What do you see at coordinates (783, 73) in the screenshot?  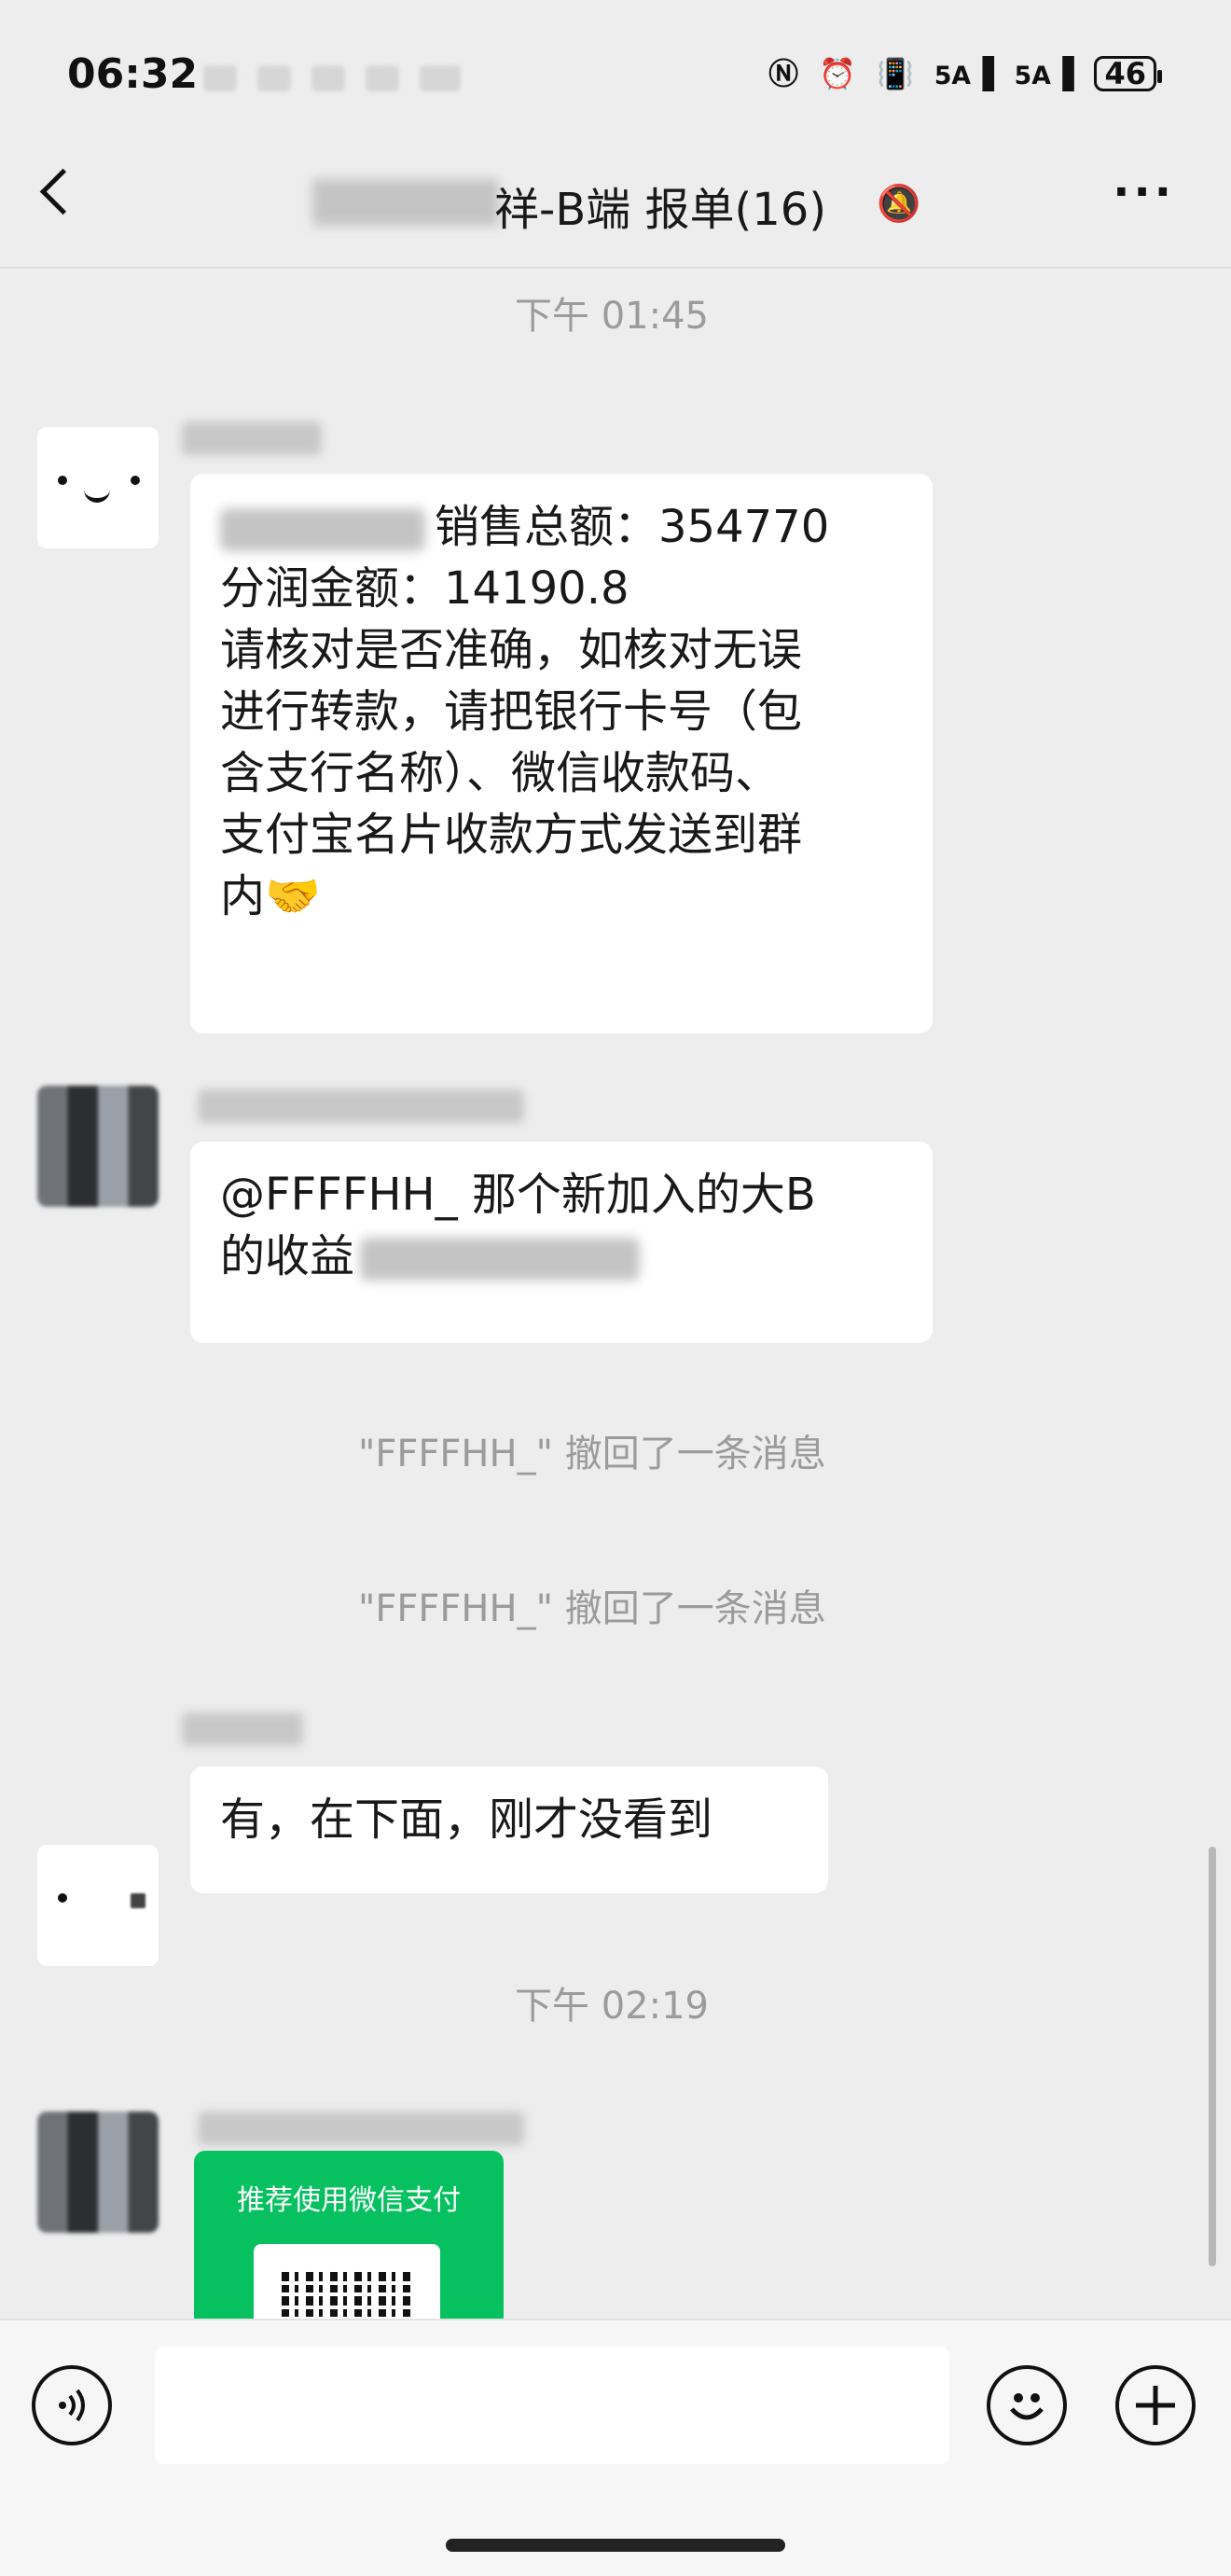 I see `nfc-icon: Ⓝ` at bounding box center [783, 73].